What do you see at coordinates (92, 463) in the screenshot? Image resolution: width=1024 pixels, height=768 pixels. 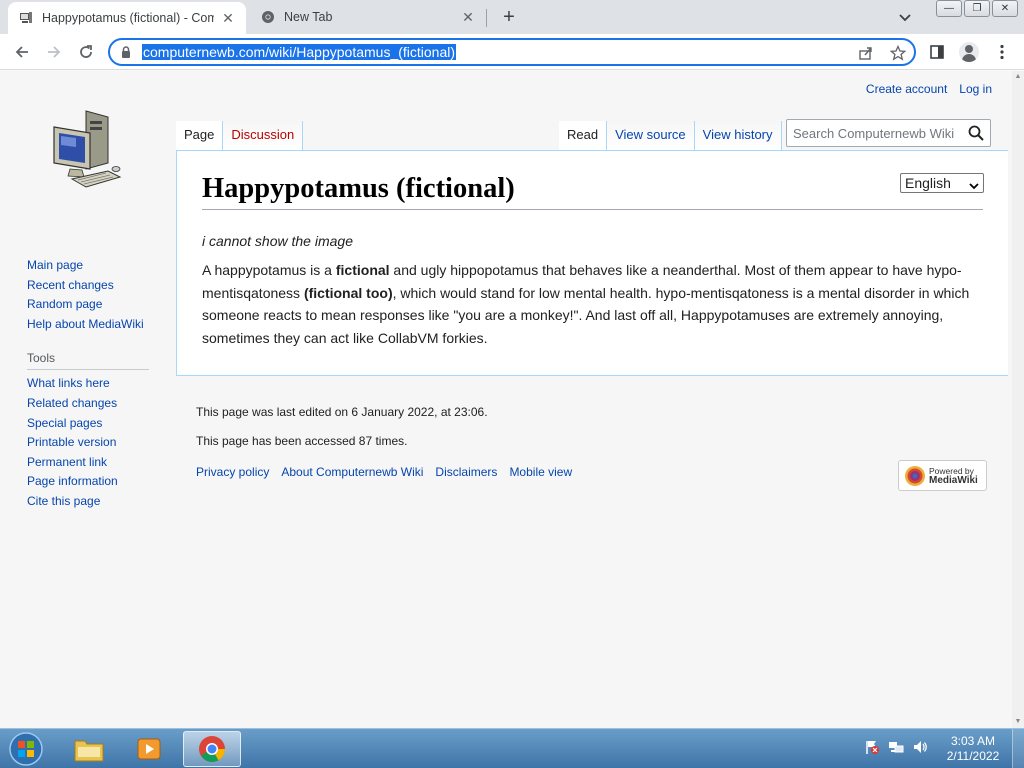 I see `sidebar-item-permanent-link: Permanent link` at bounding box center [92, 463].